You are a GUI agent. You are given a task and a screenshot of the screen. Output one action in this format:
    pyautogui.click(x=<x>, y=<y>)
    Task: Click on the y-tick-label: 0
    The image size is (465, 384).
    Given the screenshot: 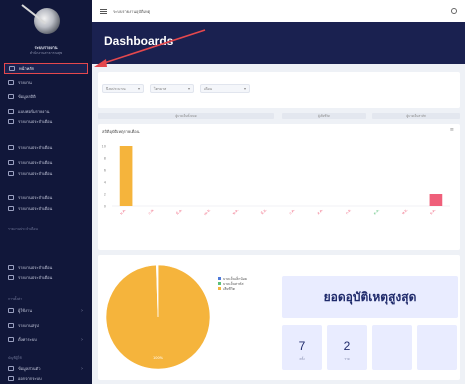 What is the action you would take?
    pyautogui.click(x=105, y=207)
    